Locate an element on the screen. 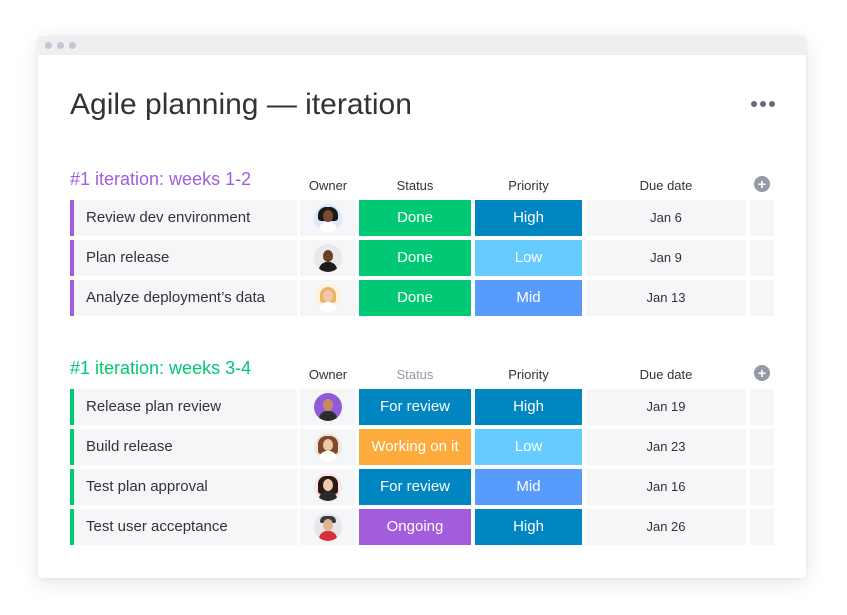 This screenshot has height=615, width=847. due-date: Jan 19 is located at coordinates (666, 407).